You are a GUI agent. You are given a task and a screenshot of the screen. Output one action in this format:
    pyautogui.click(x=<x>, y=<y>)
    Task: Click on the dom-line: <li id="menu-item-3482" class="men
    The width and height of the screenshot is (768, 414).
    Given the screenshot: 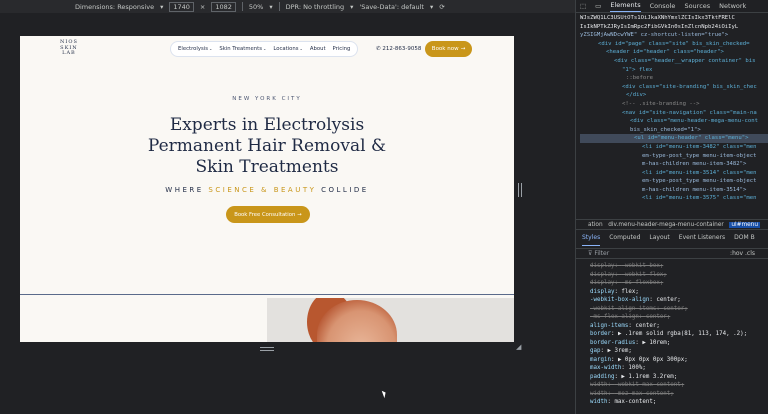 What is the action you would take?
    pyautogui.click(x=674, y=147)
    